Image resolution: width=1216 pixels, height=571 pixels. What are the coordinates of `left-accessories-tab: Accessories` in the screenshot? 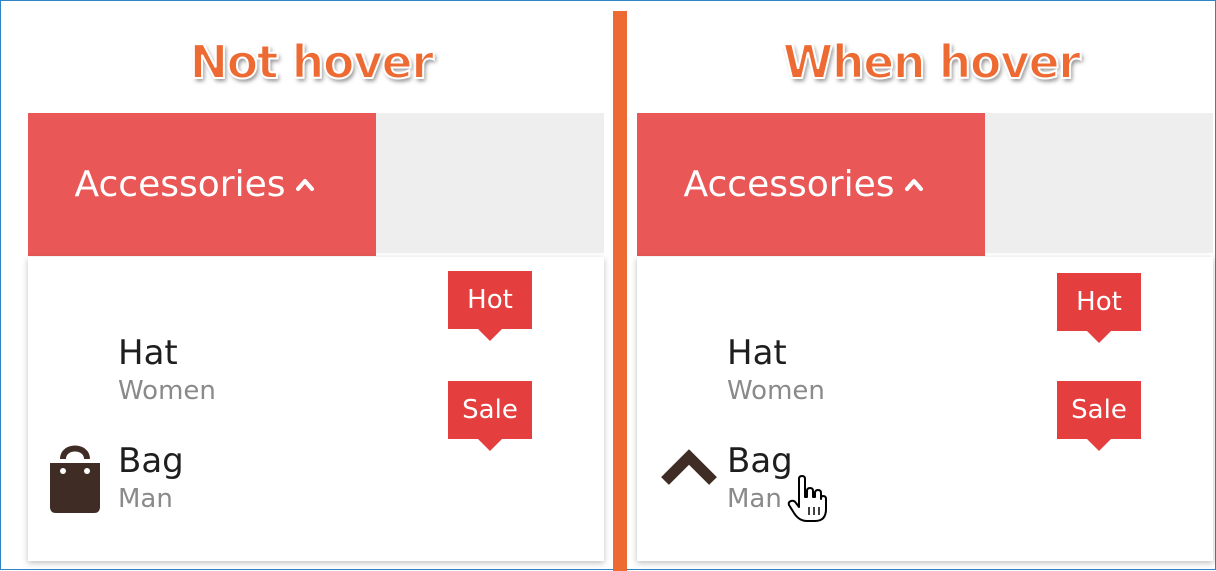 It's located at (202, 184).